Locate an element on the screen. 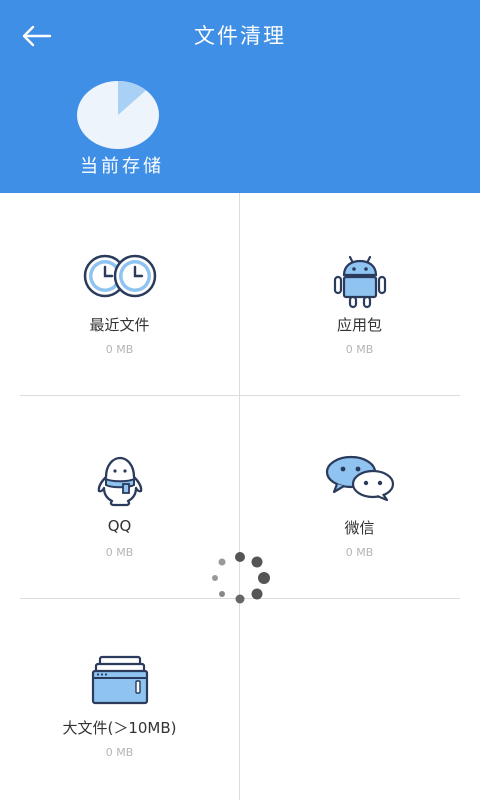 The image size is (480, 801). qq-penguin-icon is located at coordinates (119, 481).